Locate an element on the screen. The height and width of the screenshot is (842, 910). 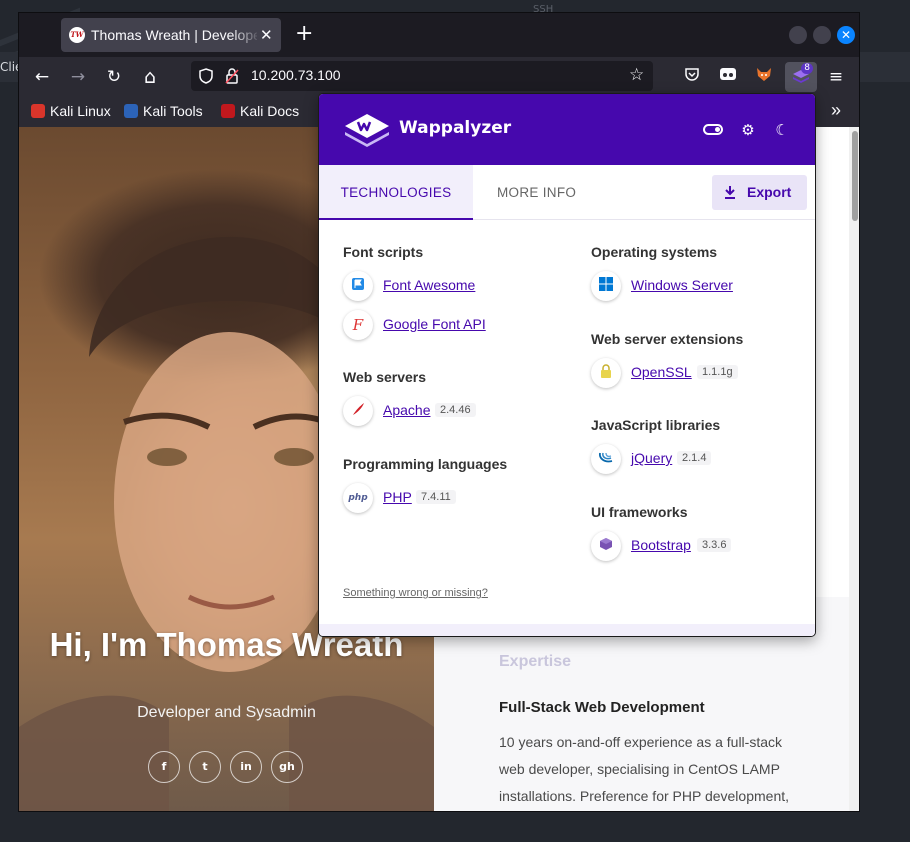
google-font-icon: F is located at coordinates (358, 325).